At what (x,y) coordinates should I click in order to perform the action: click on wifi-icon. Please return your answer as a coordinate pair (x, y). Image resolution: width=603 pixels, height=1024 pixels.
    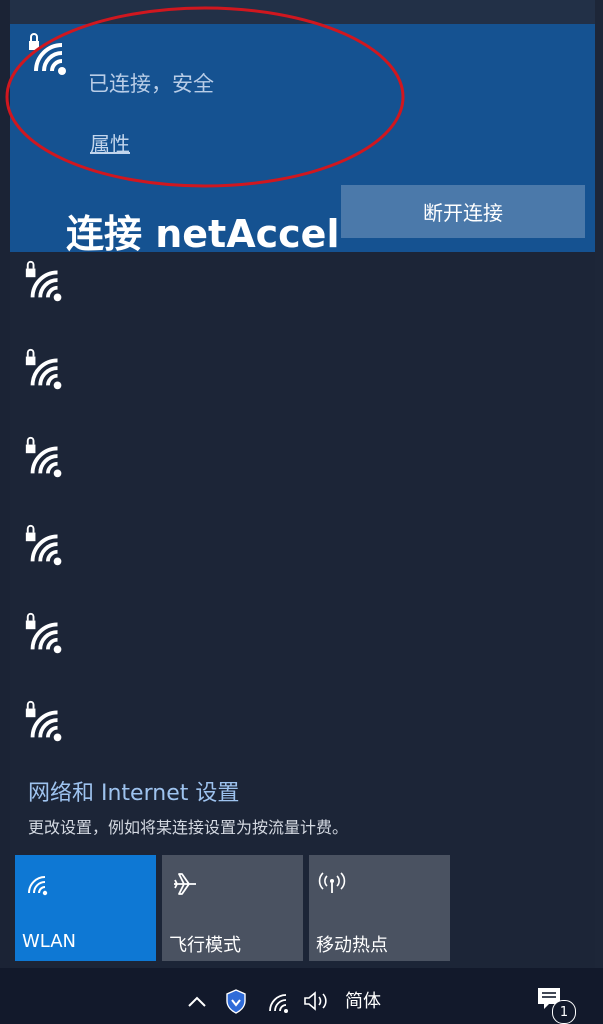
    Looking at the image, I should click on (38, 886).